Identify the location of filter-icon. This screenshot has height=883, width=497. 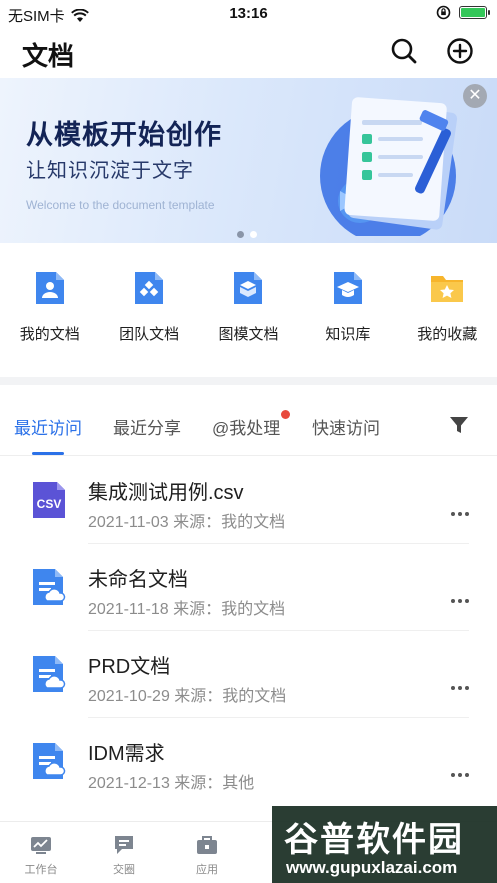
(459, 425).